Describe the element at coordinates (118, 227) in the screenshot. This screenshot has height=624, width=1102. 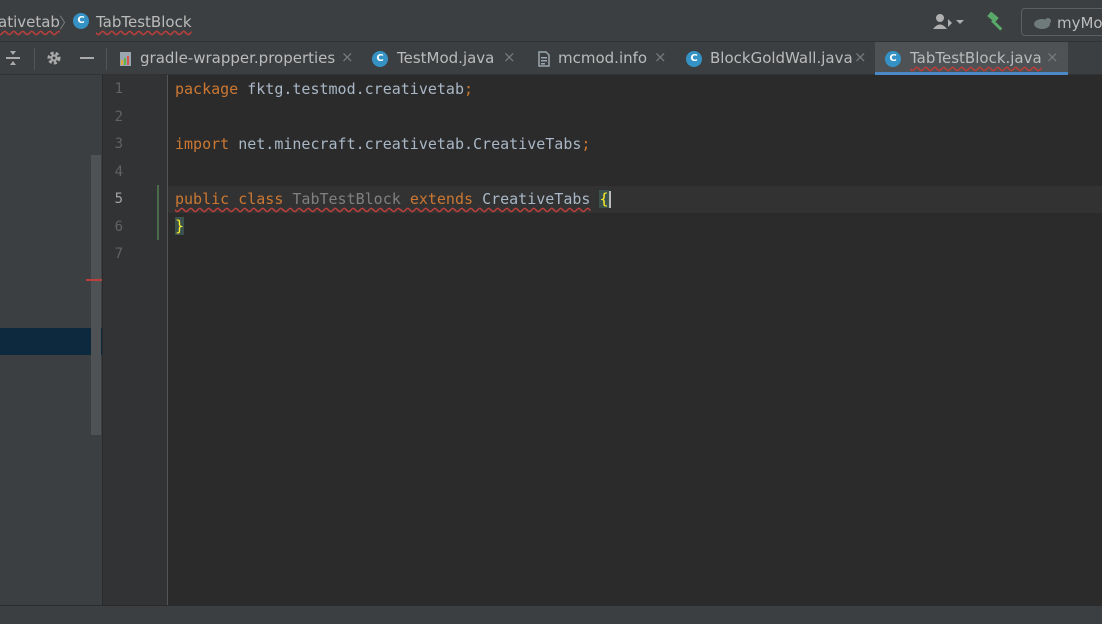
I see `line-number: 6` at that location.